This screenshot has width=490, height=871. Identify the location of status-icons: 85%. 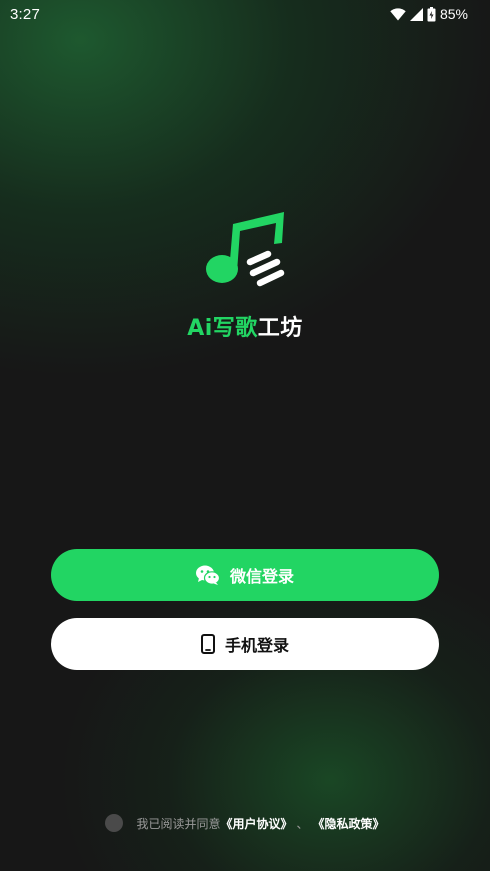
(429, 14).